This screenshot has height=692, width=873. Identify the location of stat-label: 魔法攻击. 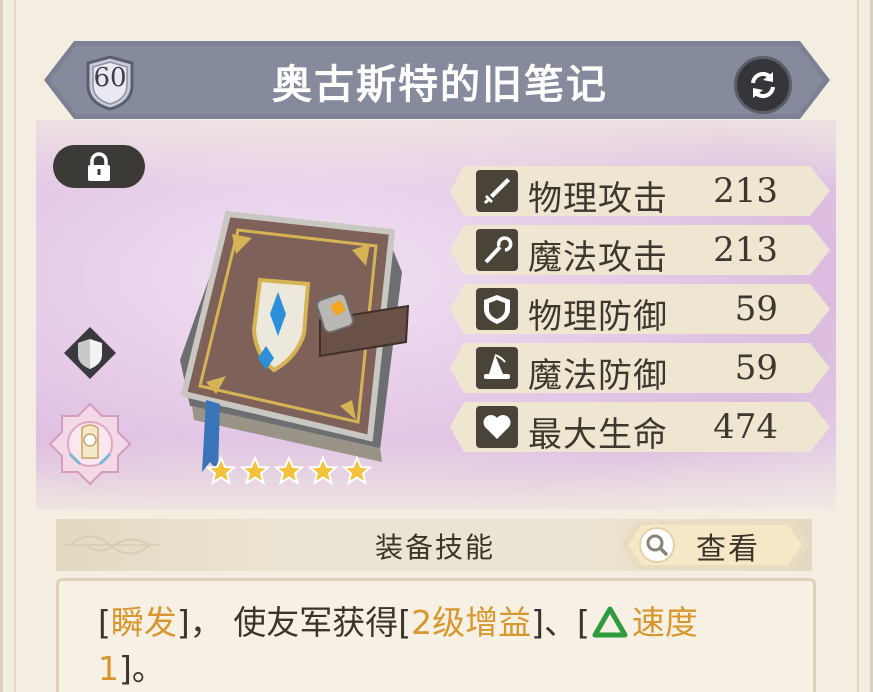
(598, 258).